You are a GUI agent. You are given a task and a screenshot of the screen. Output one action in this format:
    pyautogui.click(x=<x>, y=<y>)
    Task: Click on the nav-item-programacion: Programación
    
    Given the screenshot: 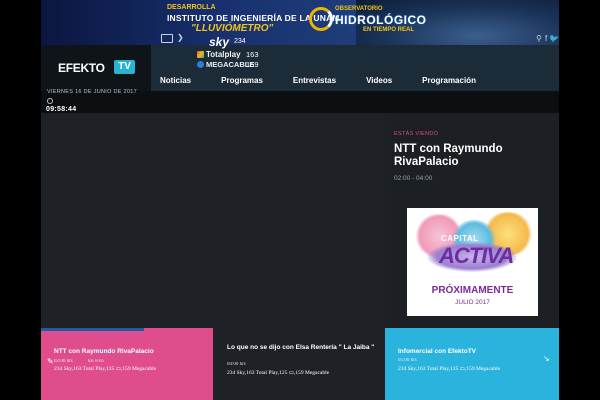 What is the action you would take?
    pyautogui.click(x=444, y=80)
    